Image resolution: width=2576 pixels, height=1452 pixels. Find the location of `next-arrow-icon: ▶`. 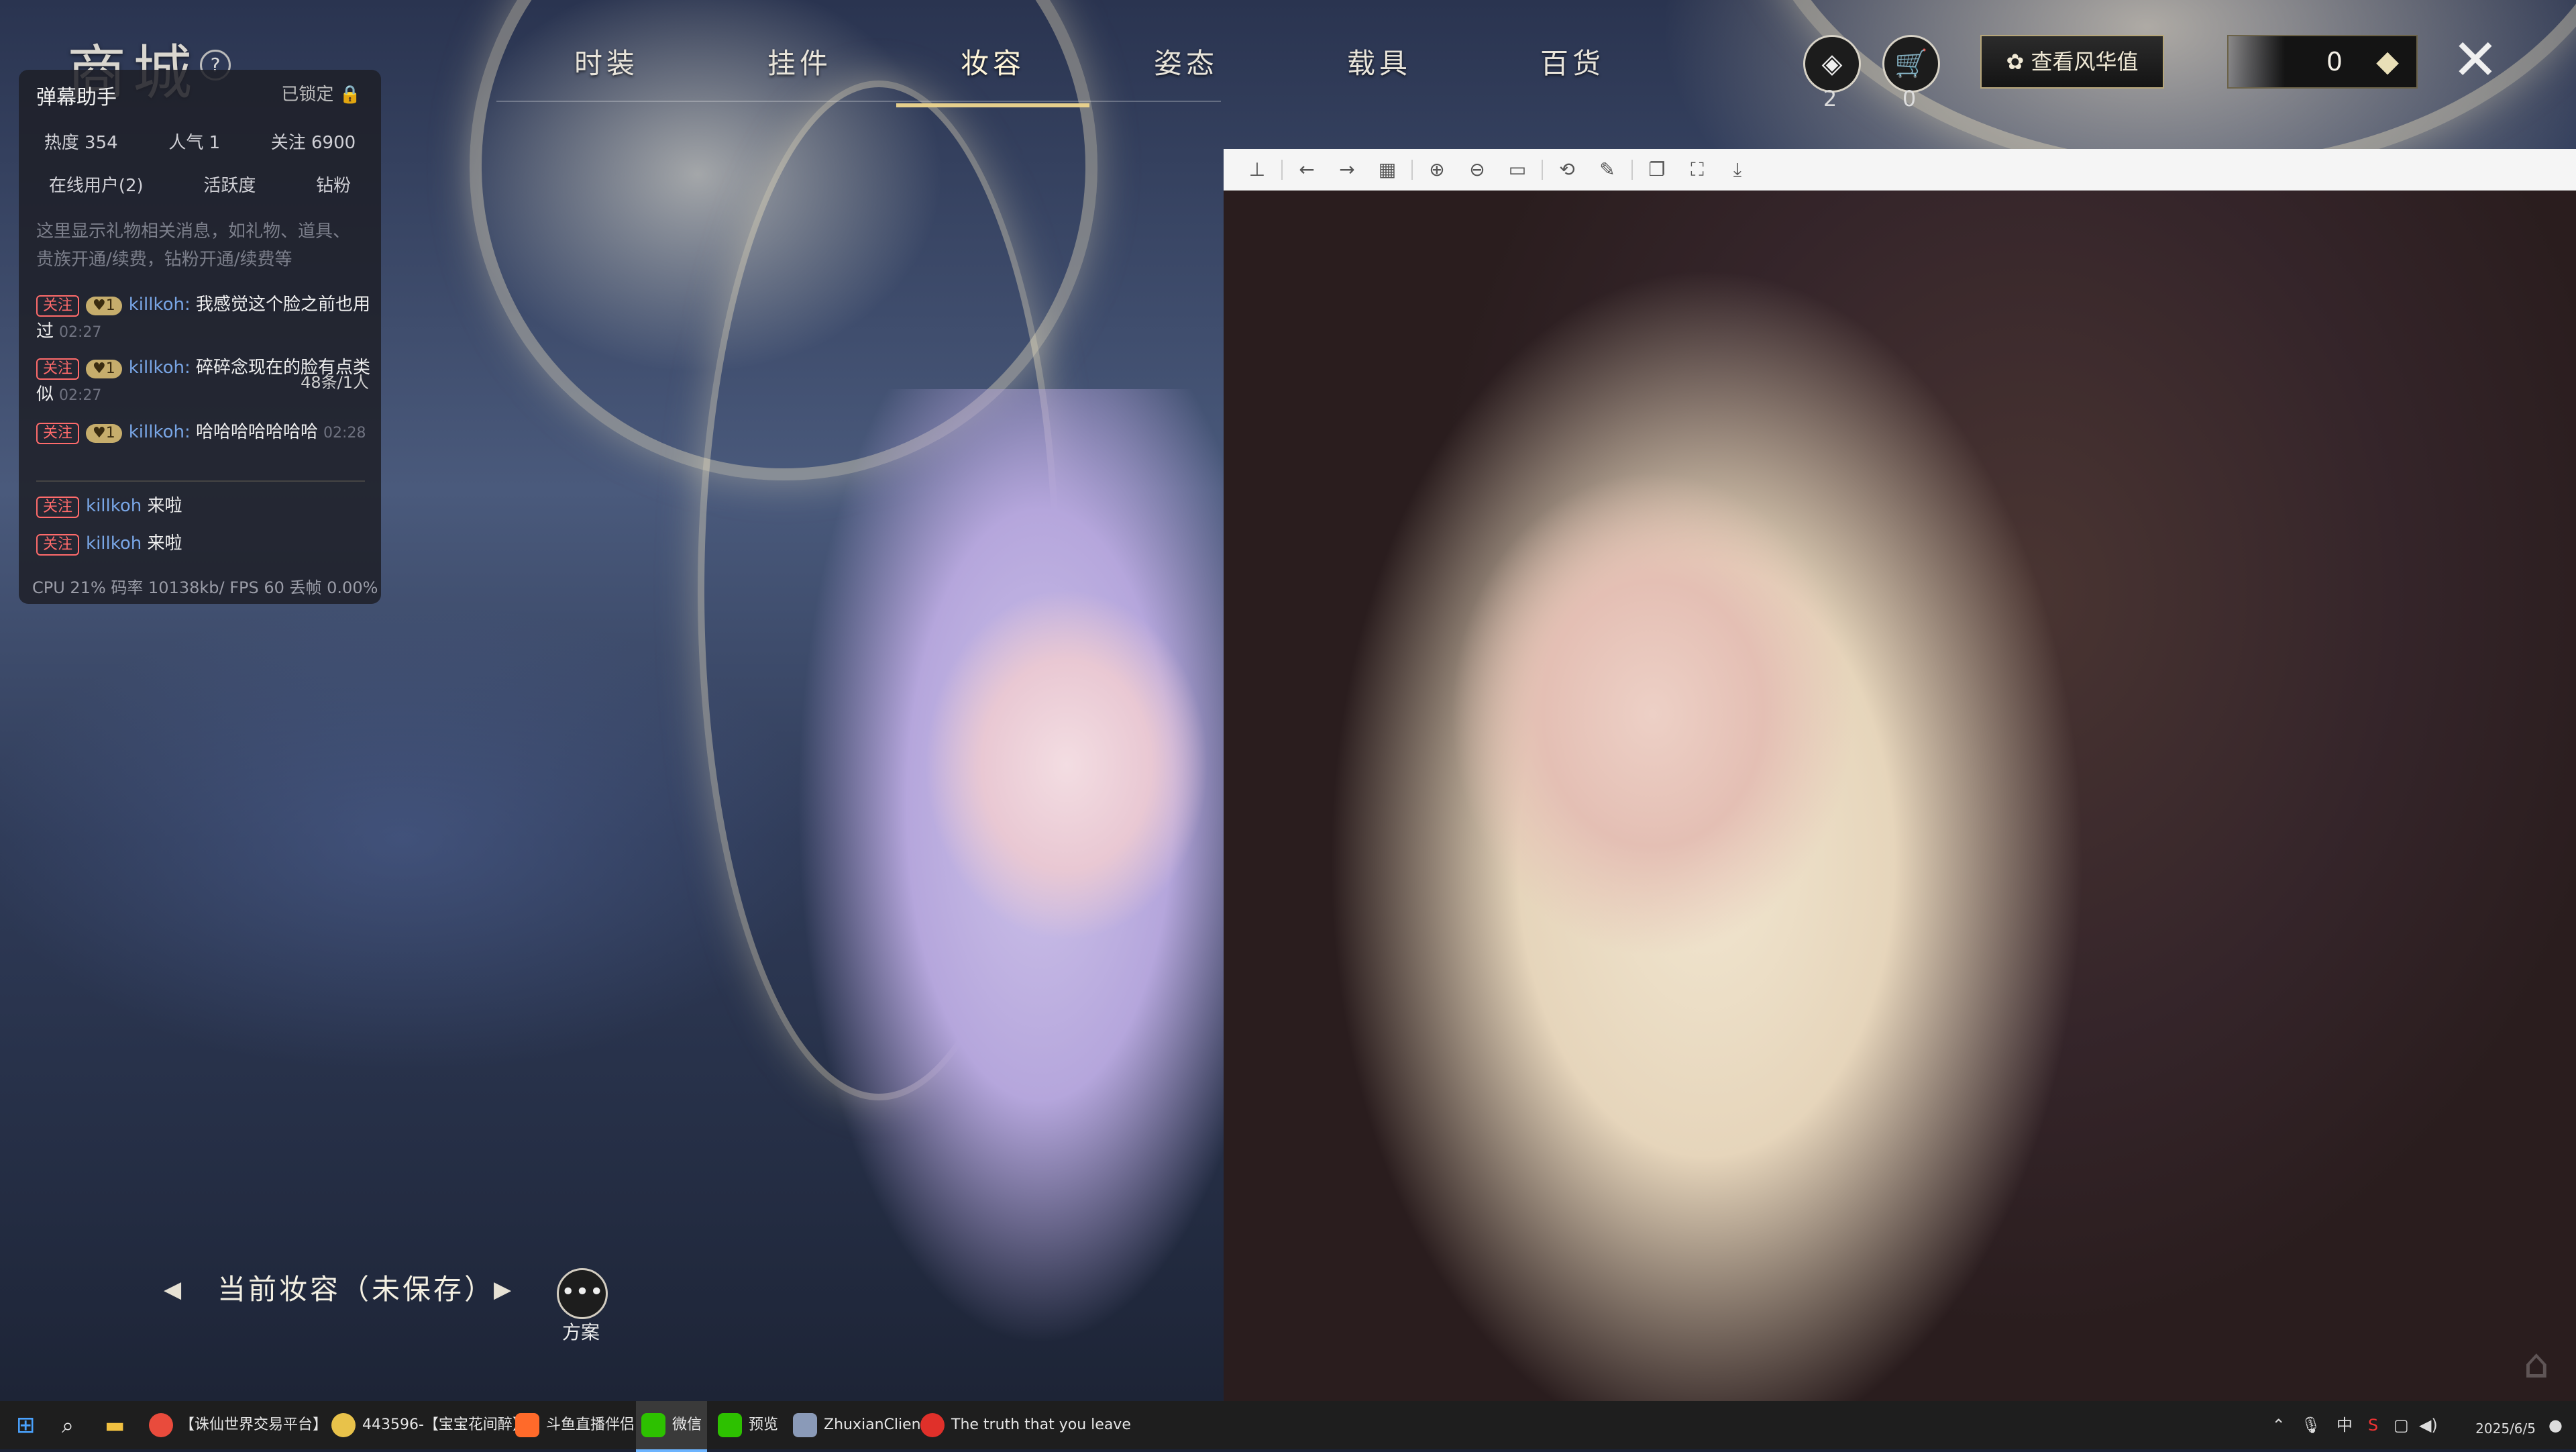

next-arrow-icon: ▶ is located at coordinates (504, 1290).